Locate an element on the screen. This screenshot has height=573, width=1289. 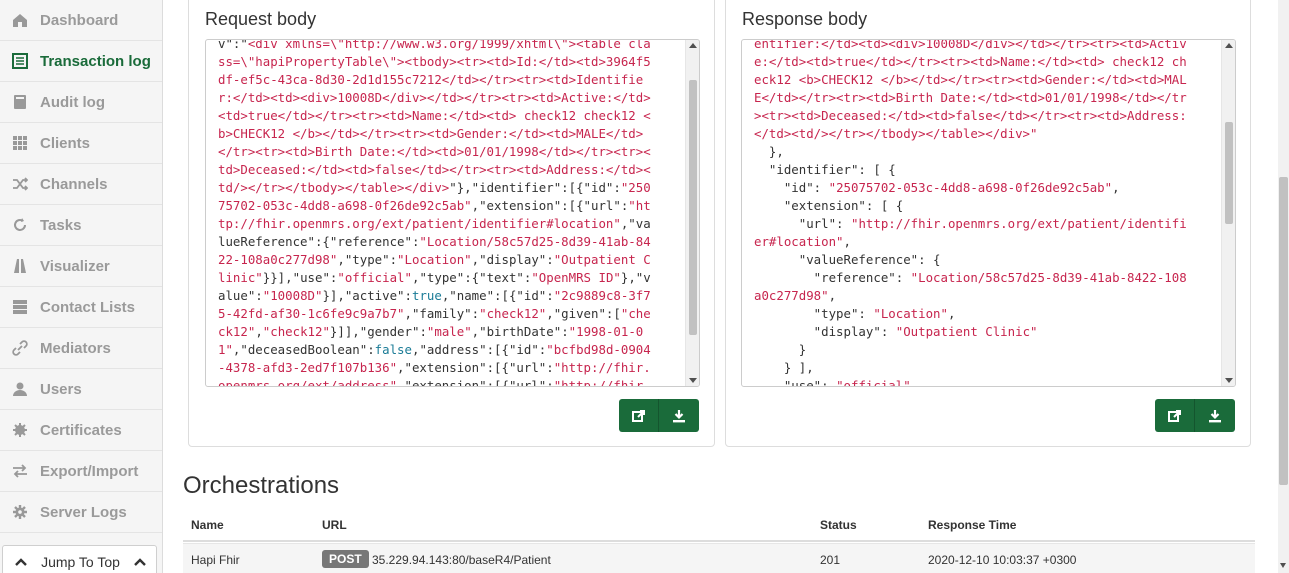
page-scrollbar is located at coordinates (1283, 286).